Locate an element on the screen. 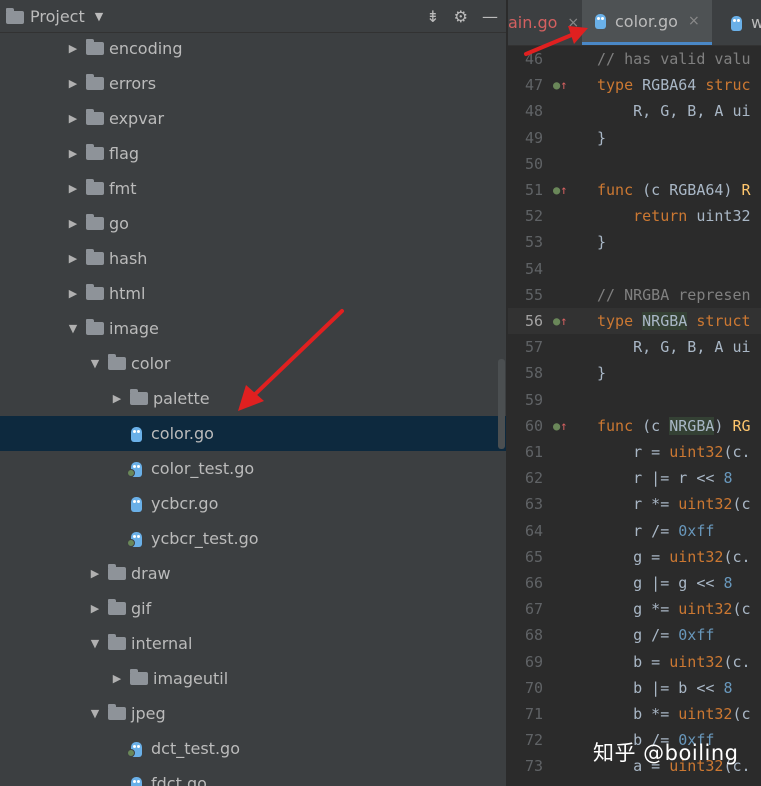 The image size is (761, 786). code-line: 67 g *= uint32(c is located at coordinates (634, 609).